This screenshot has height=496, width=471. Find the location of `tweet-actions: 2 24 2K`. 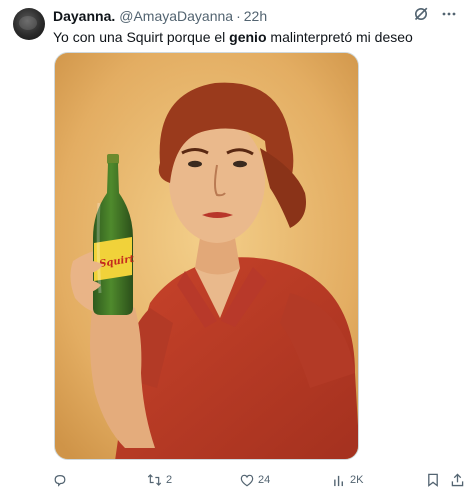

tweet-actions: 2 24 2K is located at coordinates (258, 480).